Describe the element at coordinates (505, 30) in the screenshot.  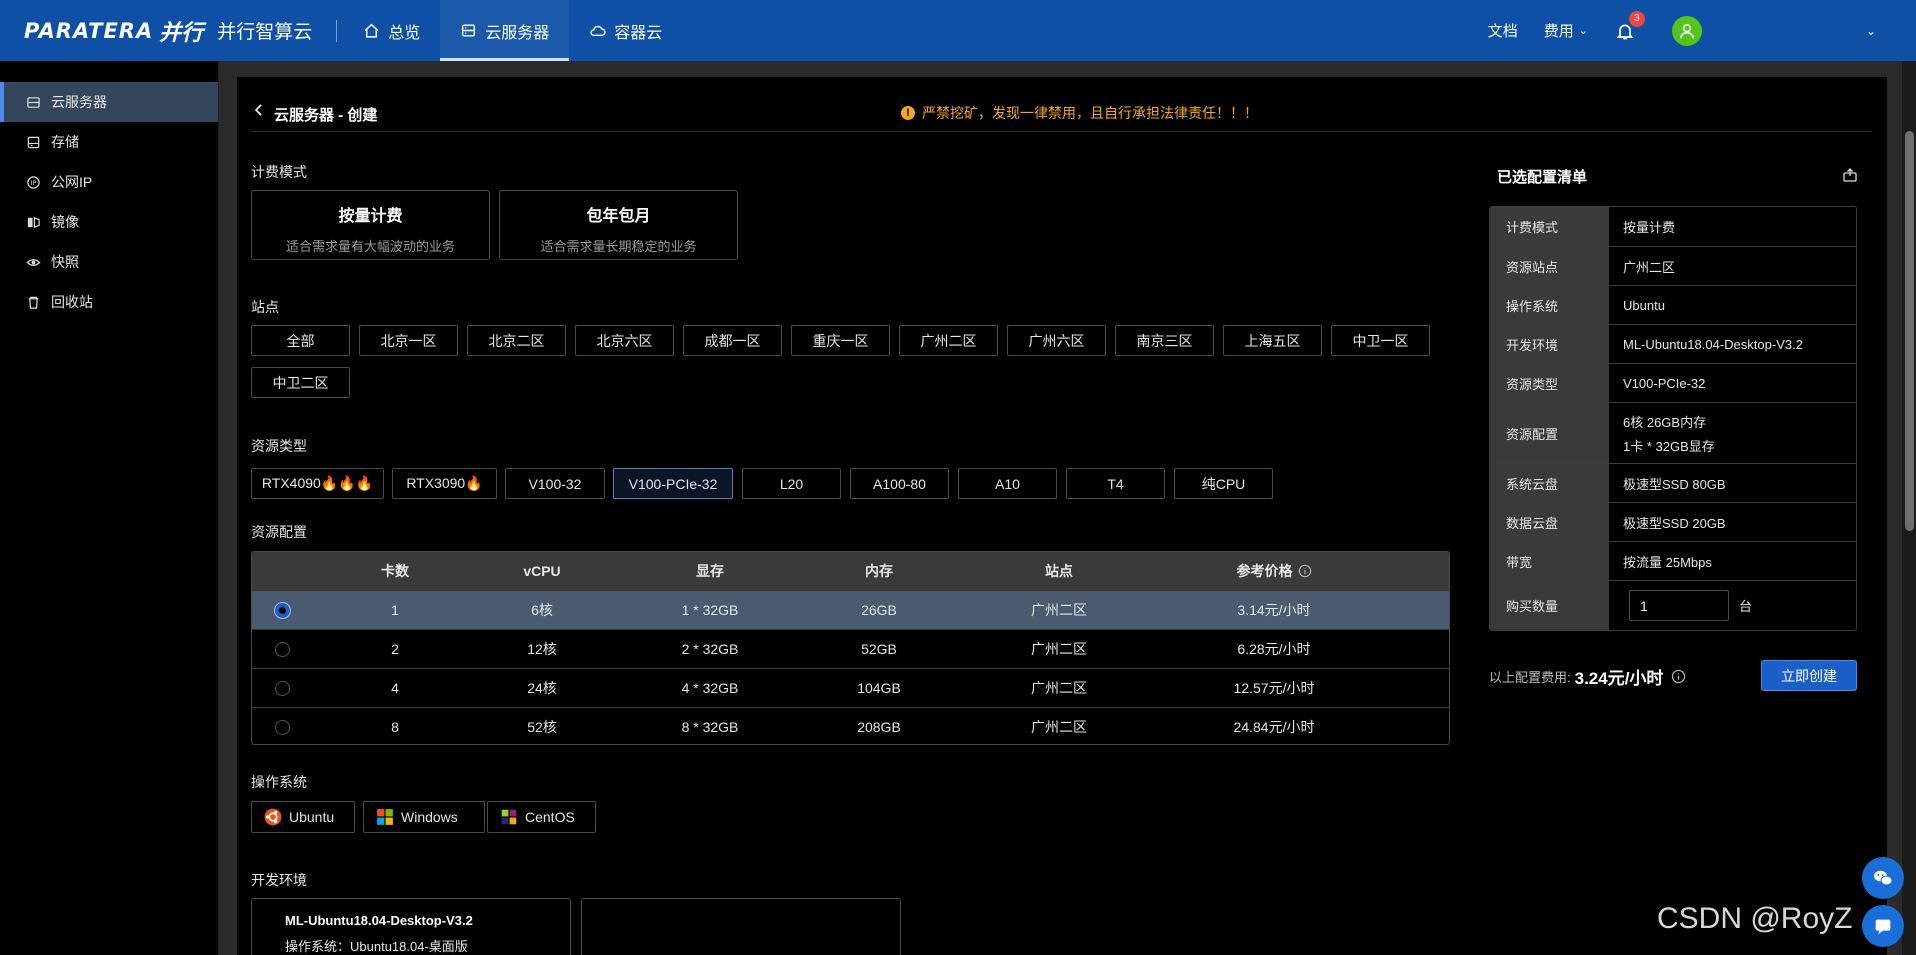
I see `top-nav-cloud-server: 云服务器` at that location.